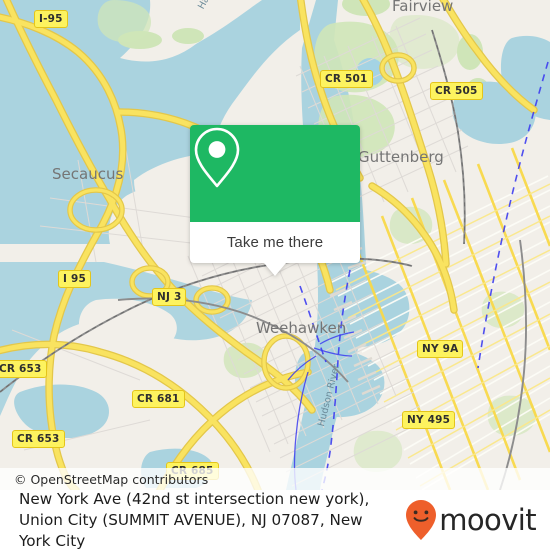 This screenshot has width=550, height=550. I want to click on route-shield: CR 505, so click(456, 91).